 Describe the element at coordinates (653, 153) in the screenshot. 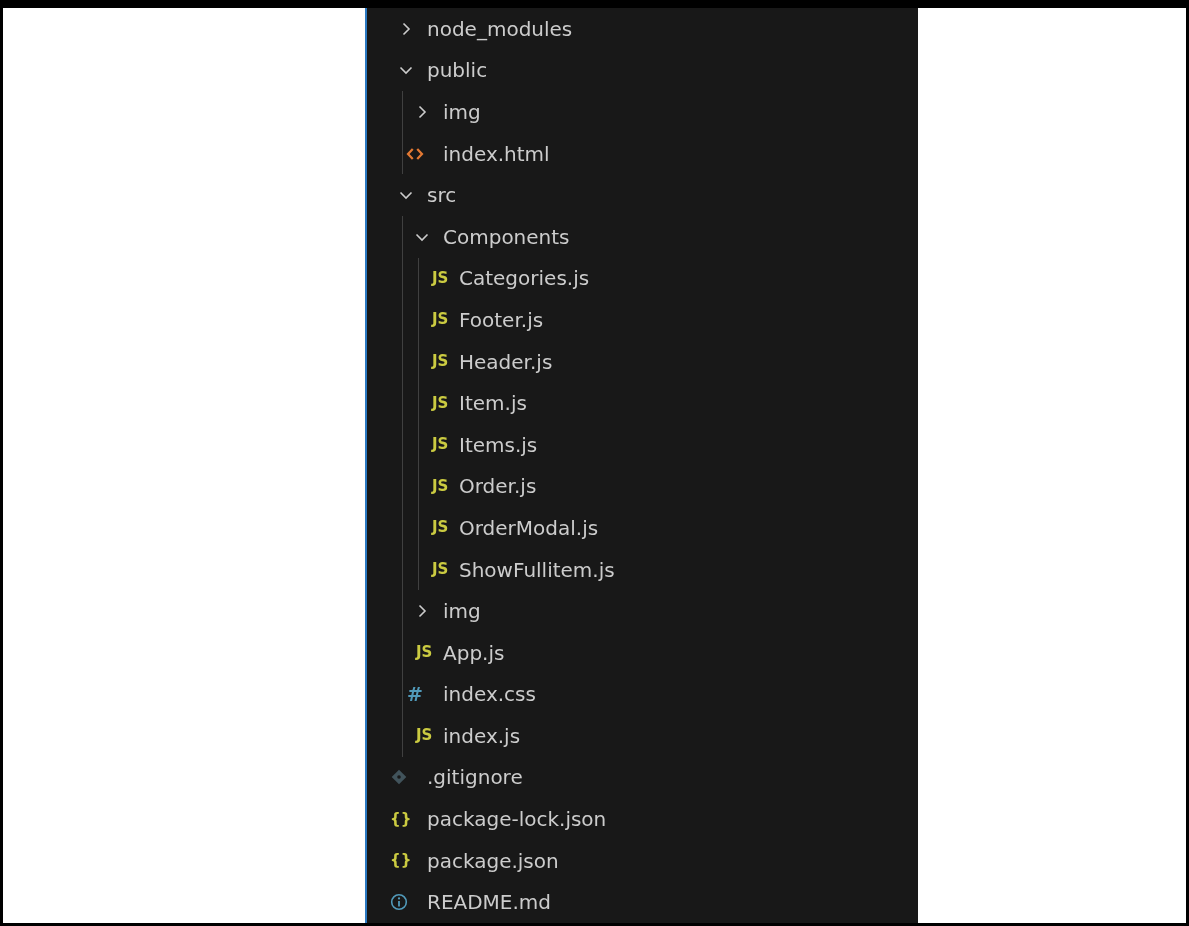

I see `tree-item: index.html` at that location.